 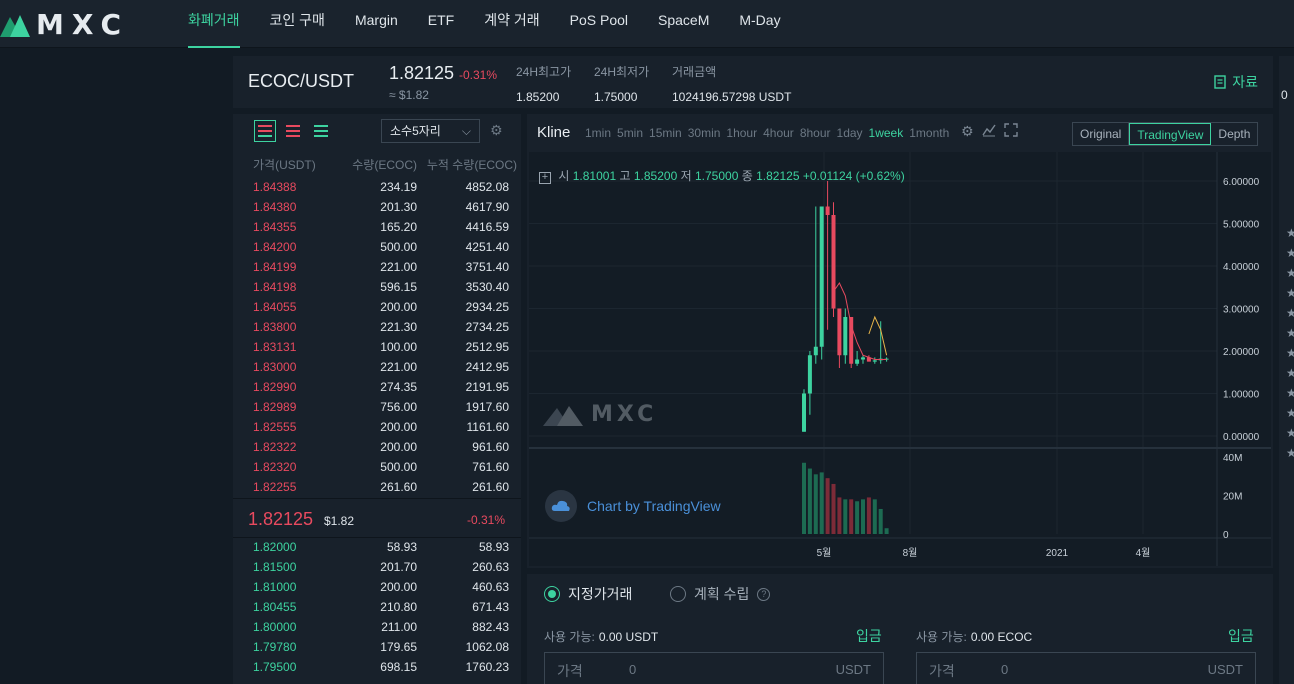 What do you see at coordinates (377, 647) in the screenshot?
I see `bid-row: 1.79780 179.65 1062.08` at bounding box center [377, 647].